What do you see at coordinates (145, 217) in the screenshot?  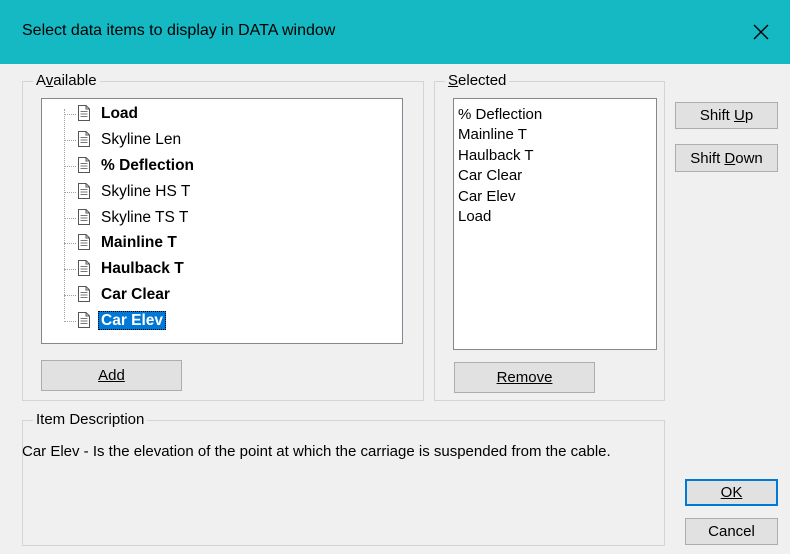 I see `tree-item-label: Skyline TS T` at bounding box center [145, 217].